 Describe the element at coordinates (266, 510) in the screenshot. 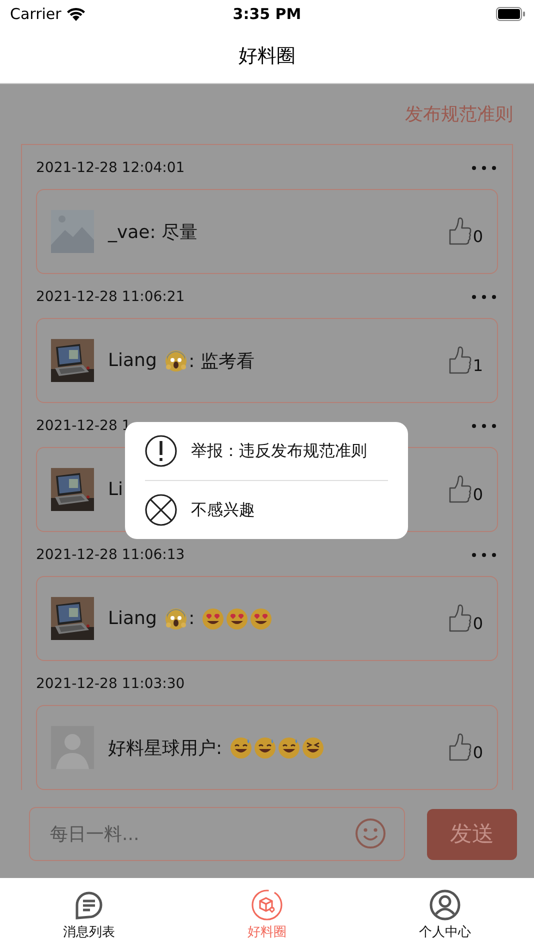

I see `menu-item: 不感兴趣` at that location.